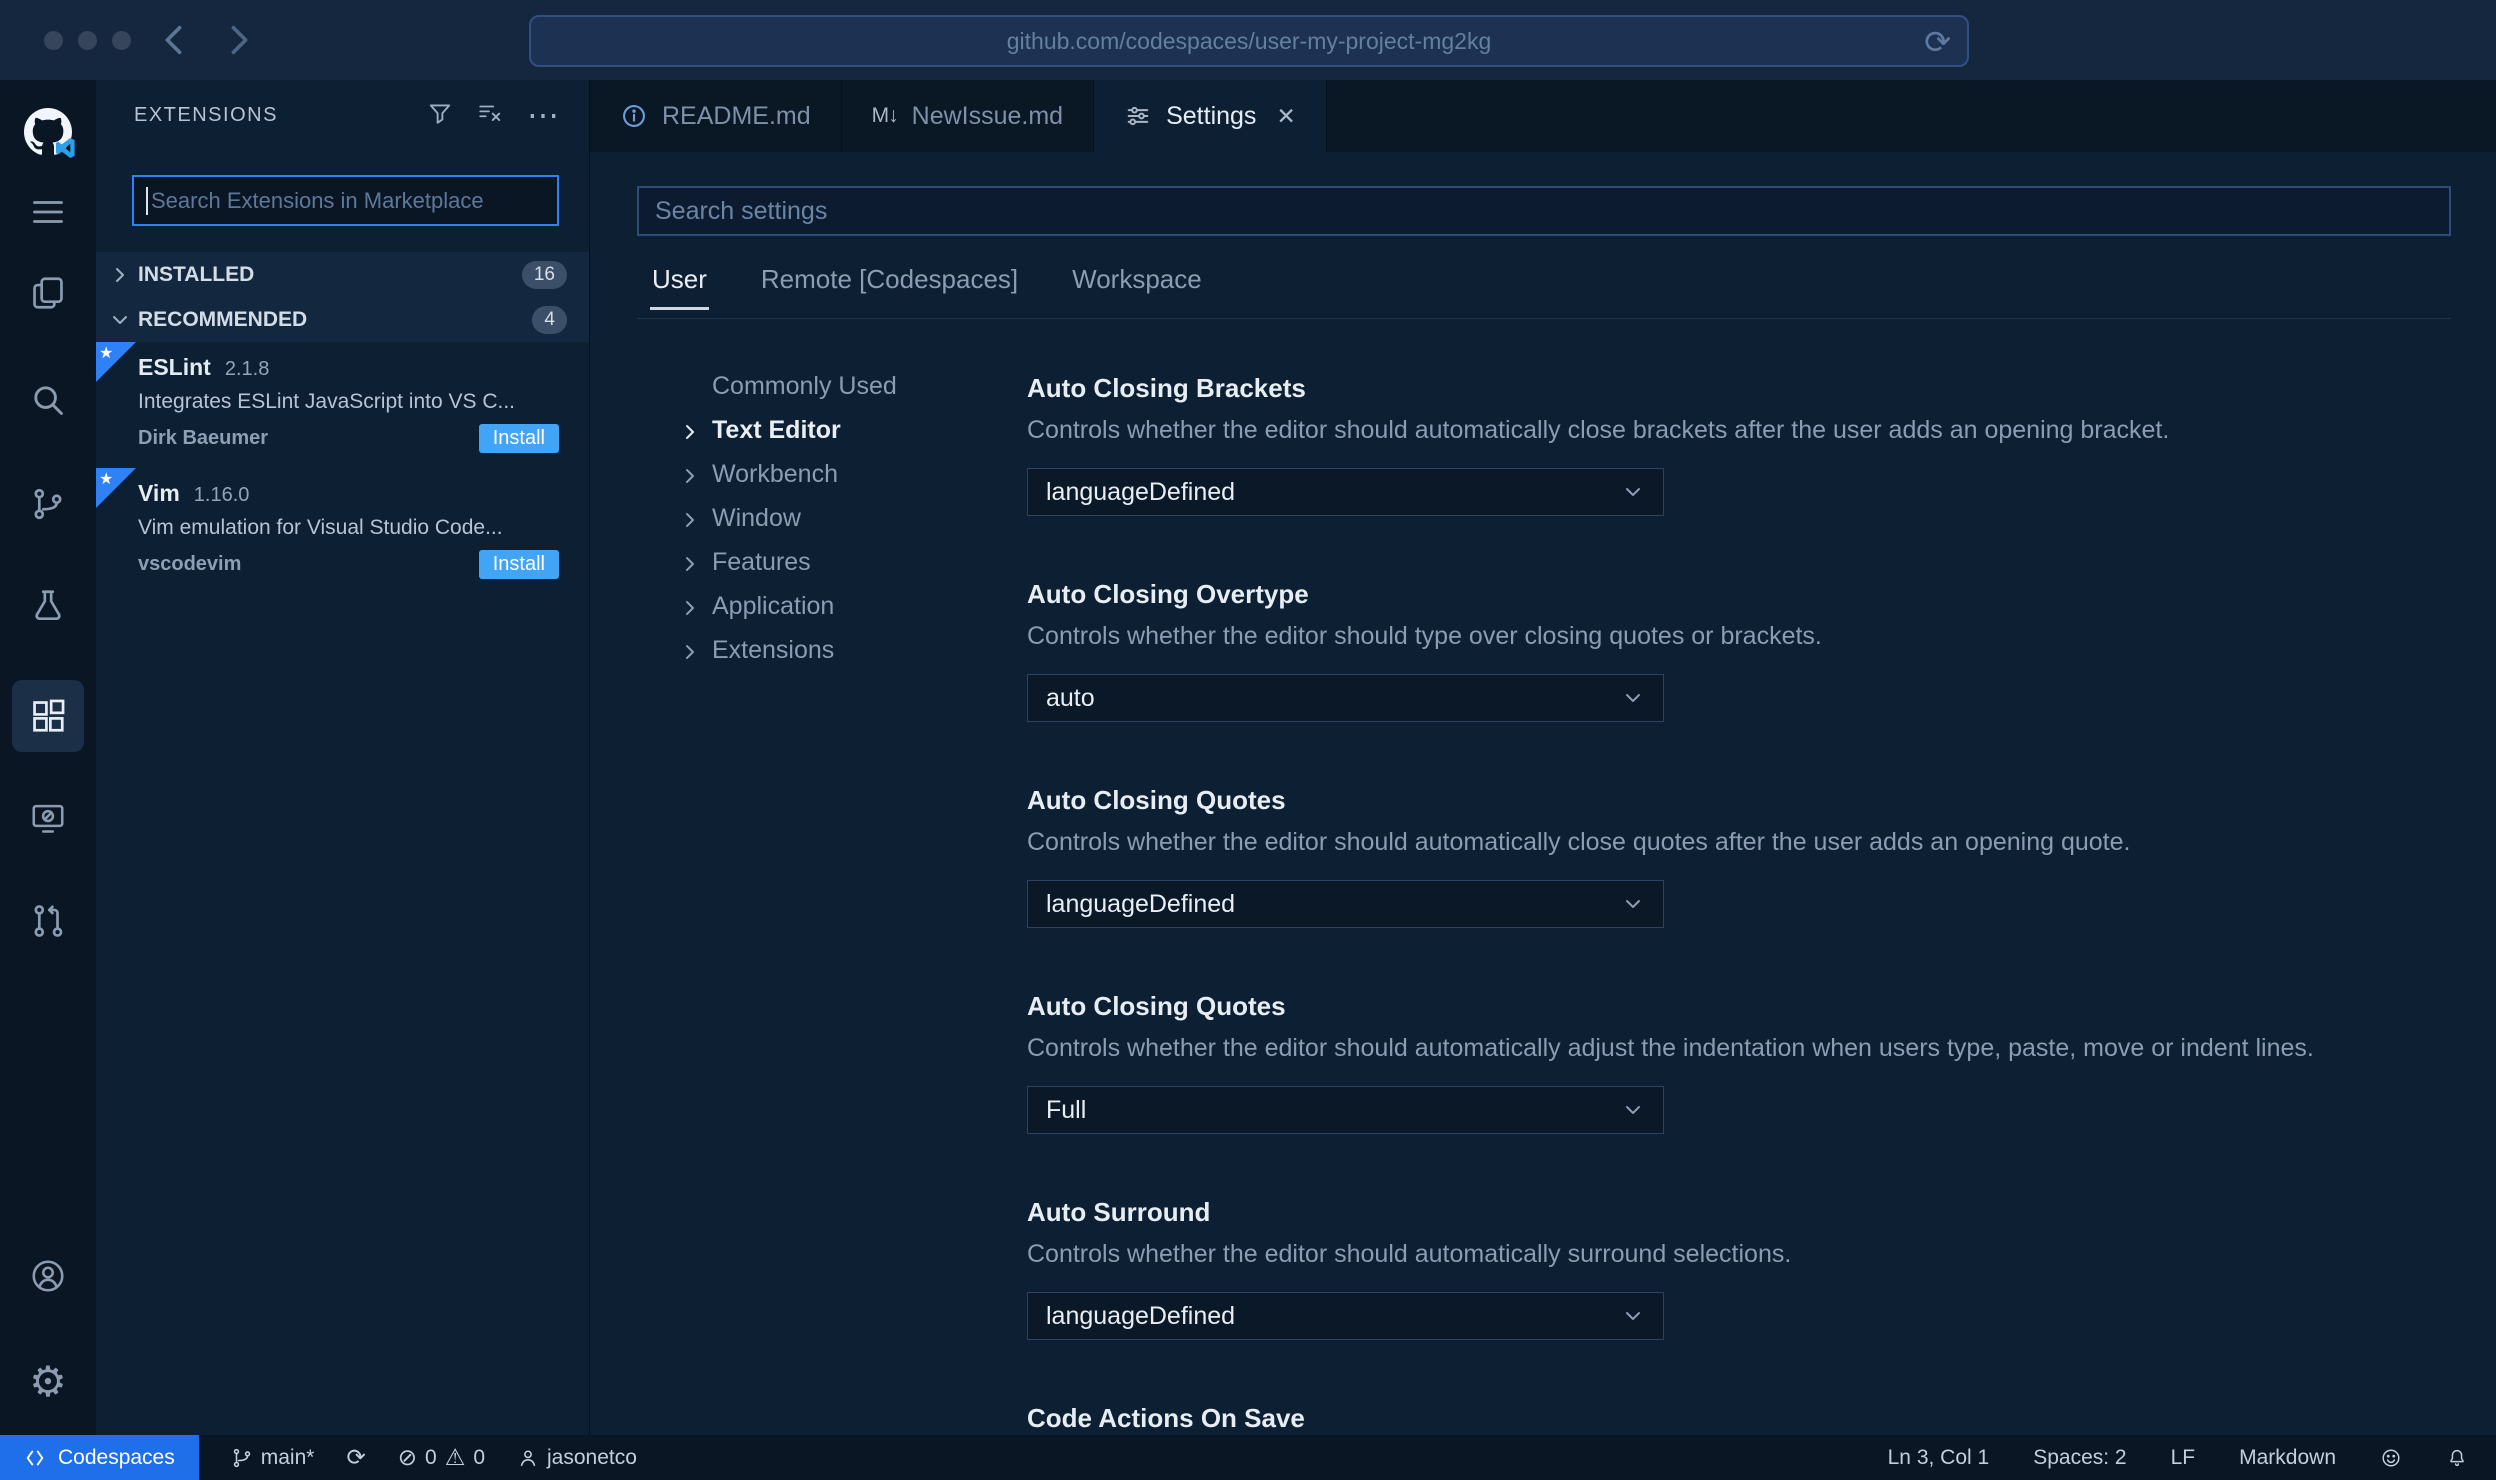  Describe the element at coordinates (35, 1457) in the screenshot. I see `codespaces-icon` at that location.